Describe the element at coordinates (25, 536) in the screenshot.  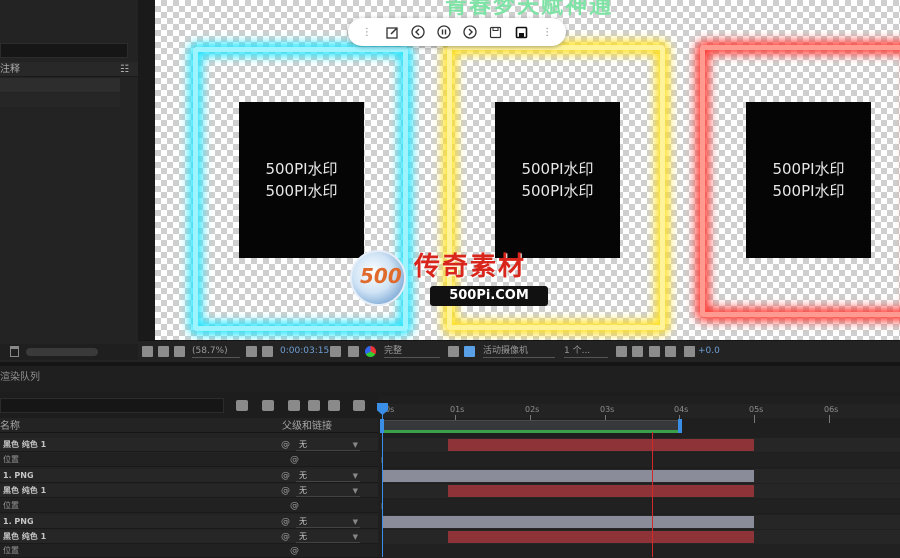
I see `layer-name: 黑色 纯色 1` at that location.